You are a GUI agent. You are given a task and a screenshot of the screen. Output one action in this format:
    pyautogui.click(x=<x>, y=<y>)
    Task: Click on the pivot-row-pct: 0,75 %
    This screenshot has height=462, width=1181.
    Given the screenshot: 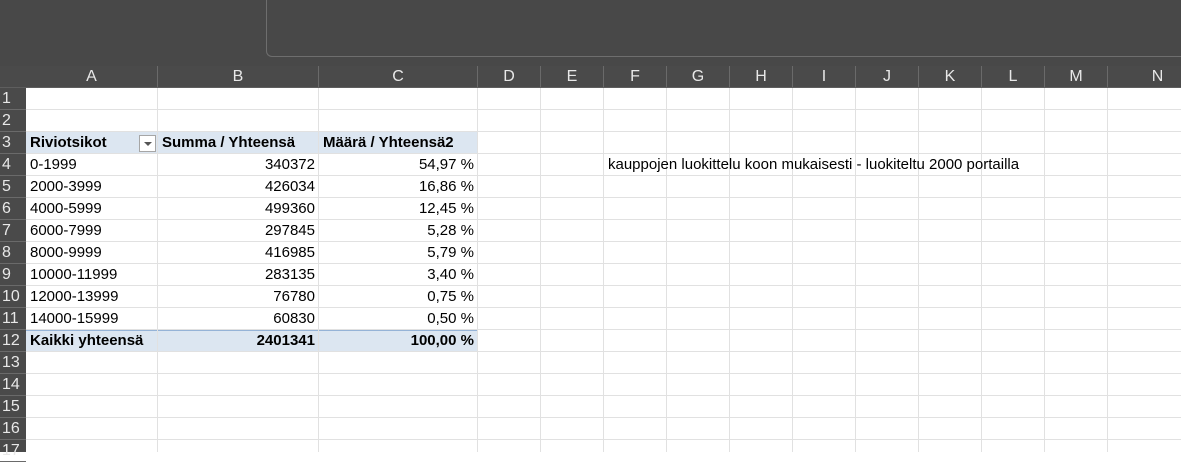 What is the action you would take?
    pyautogui.click(x=398, y=297)
    